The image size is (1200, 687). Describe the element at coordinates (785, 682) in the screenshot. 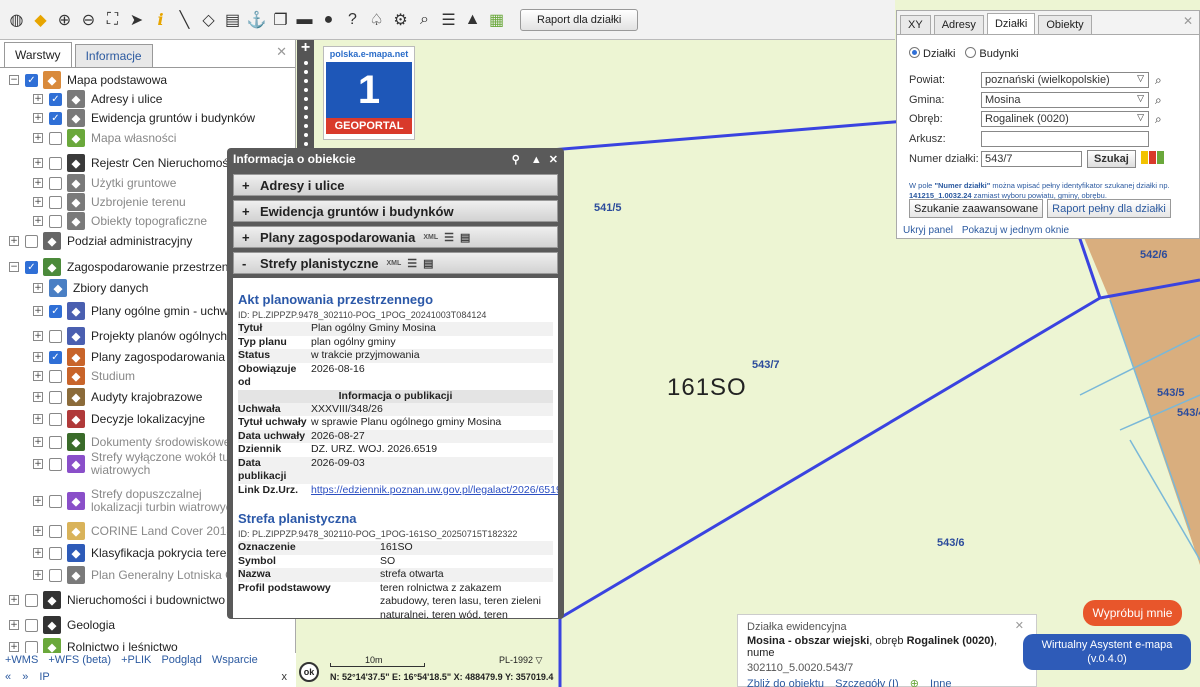

I see `zoom-to-object-link: Zbliż do obiektu` at that location.